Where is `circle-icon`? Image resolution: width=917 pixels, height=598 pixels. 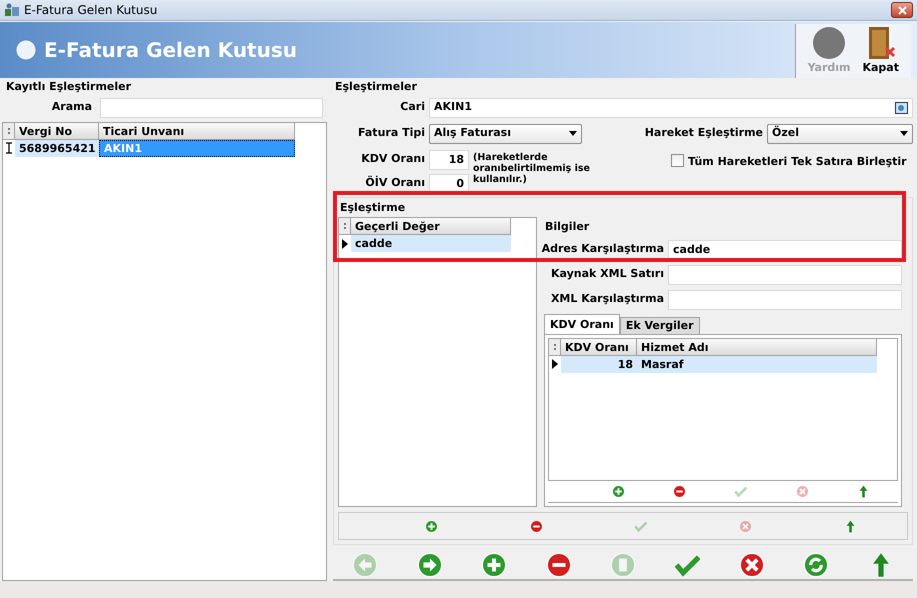 circle-icon is located at coordinates (26, 50).